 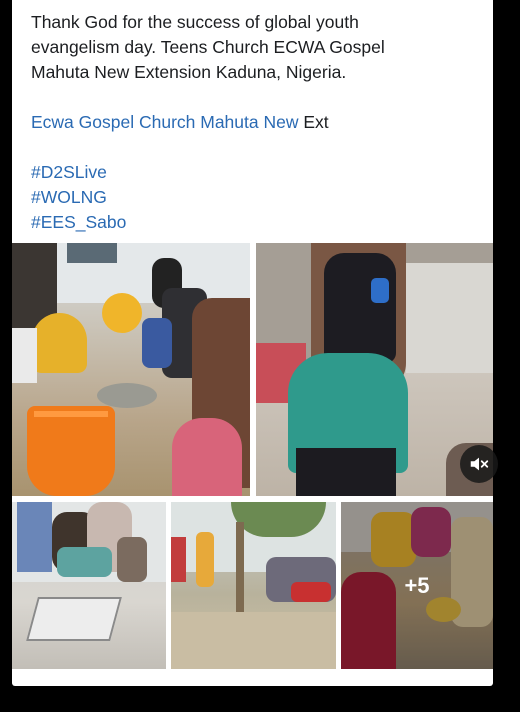 I want to click on mute-button, so click(x=479, y=464).